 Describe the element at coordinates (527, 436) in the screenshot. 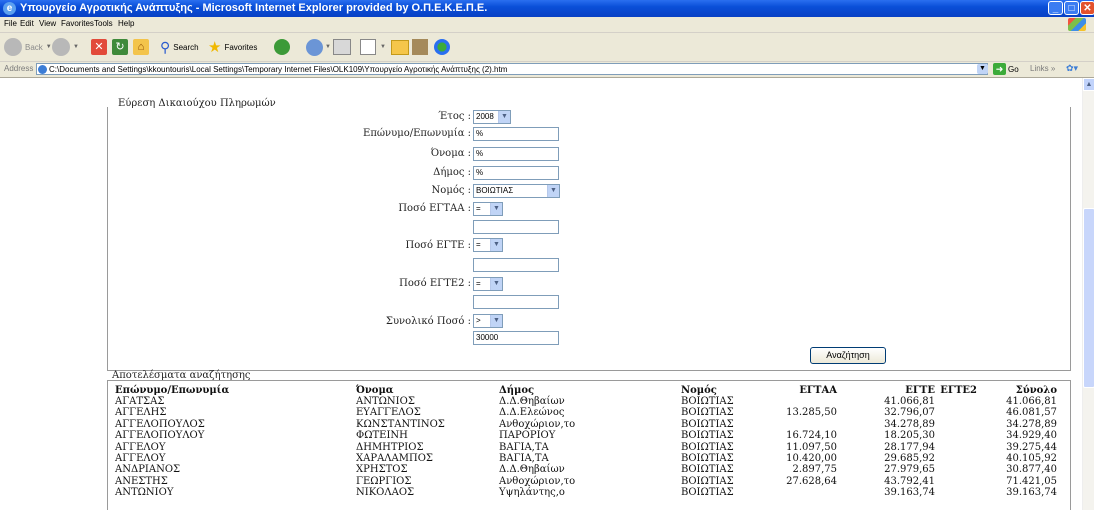

I see `cell-municipality: ΠΑΡΟΡΙΟΥ` at that location.